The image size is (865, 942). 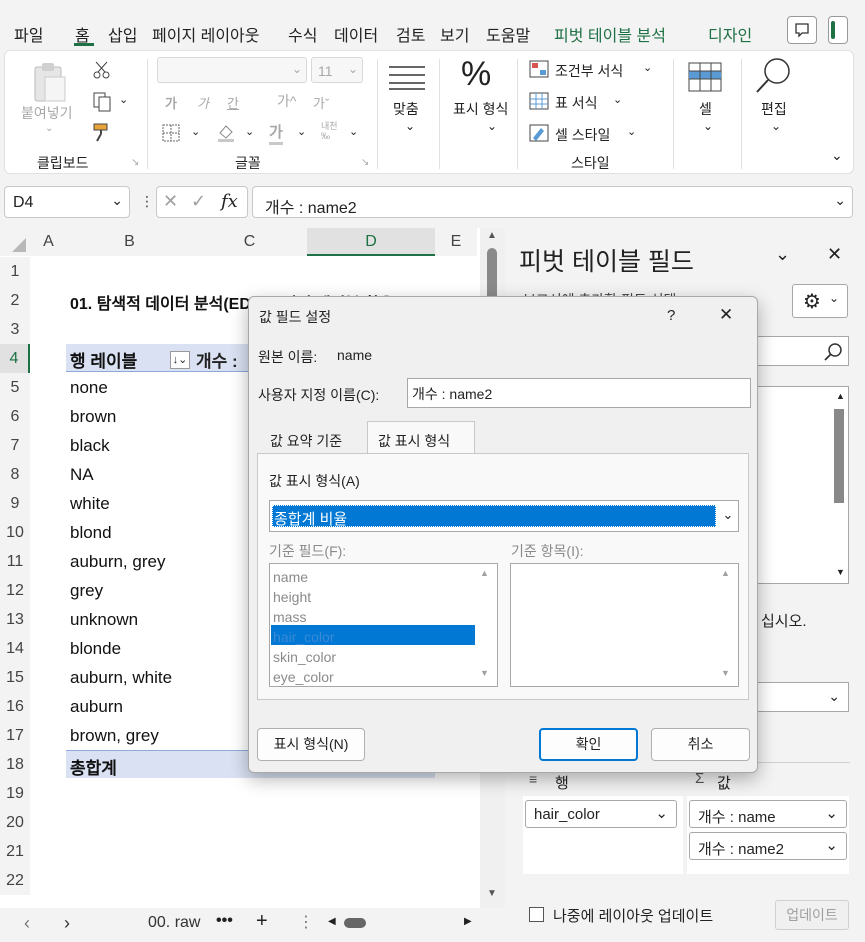 What do you see at coordinates (174, 923) in the screenshot?
I see `sheet-tab: 00. raw` at bounding box center [174, 923].